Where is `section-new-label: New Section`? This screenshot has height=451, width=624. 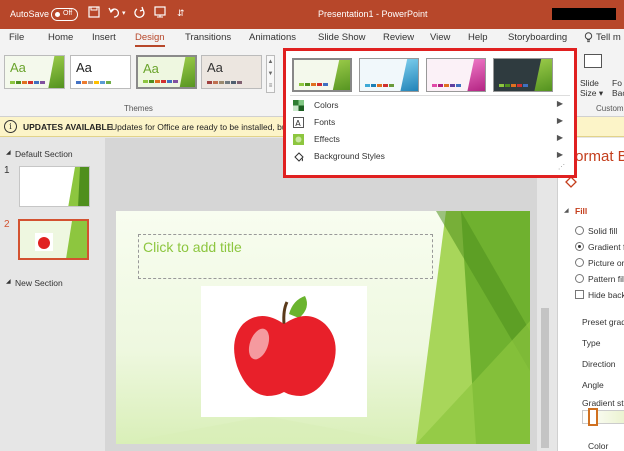 section-new-label: New Section is located at coordinates (39, 283).